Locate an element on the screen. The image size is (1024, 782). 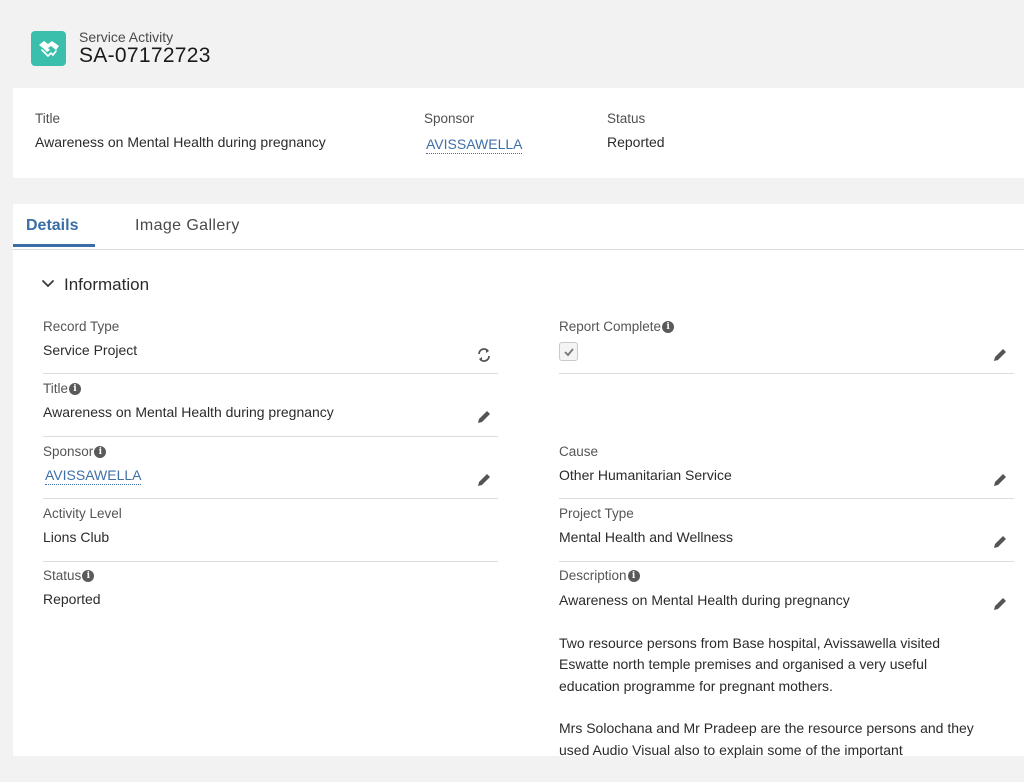
sponsor-label: Sponsor is located at coordinates (68, 451).